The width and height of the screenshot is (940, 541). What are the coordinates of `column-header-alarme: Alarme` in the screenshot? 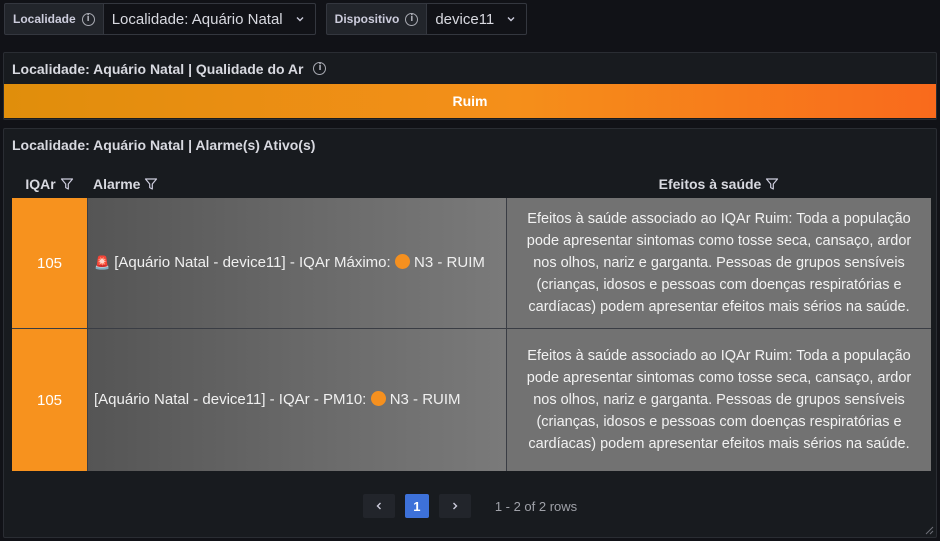 It's located at (297, 184).